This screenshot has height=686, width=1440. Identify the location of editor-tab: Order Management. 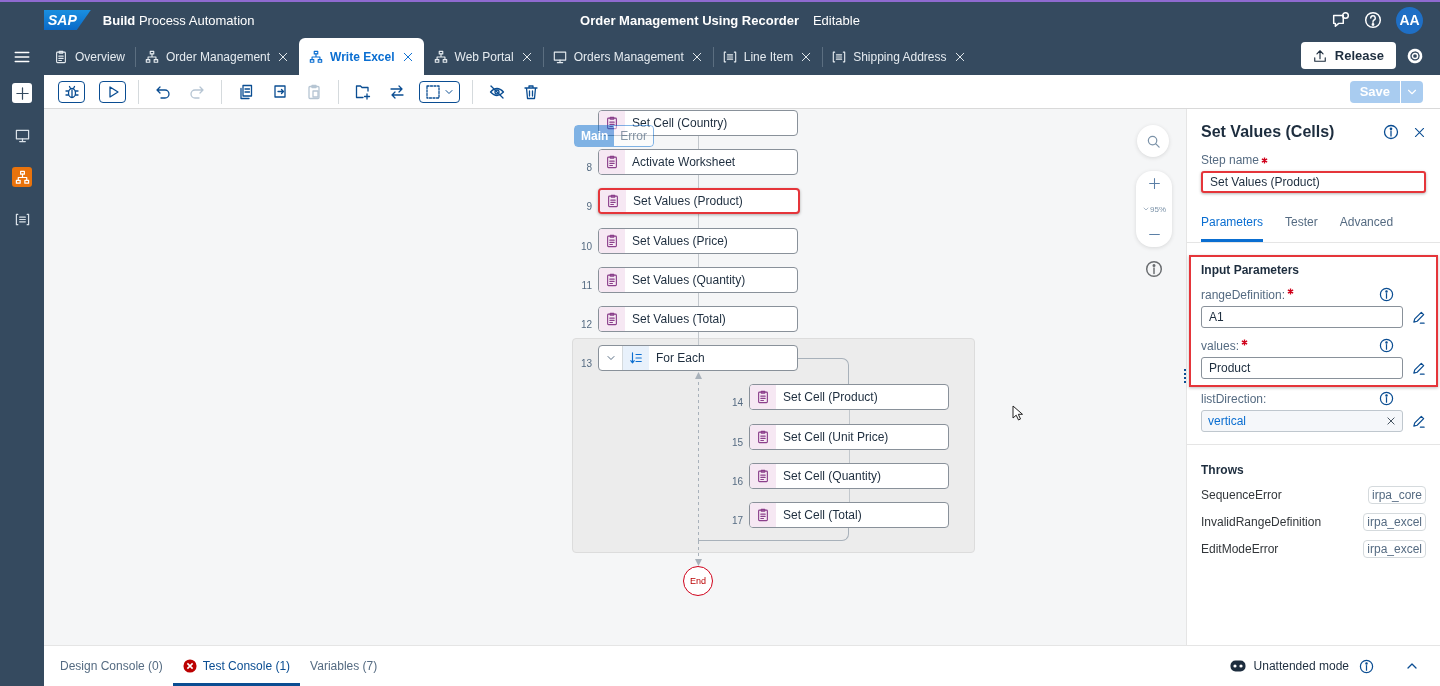
(217, 56).